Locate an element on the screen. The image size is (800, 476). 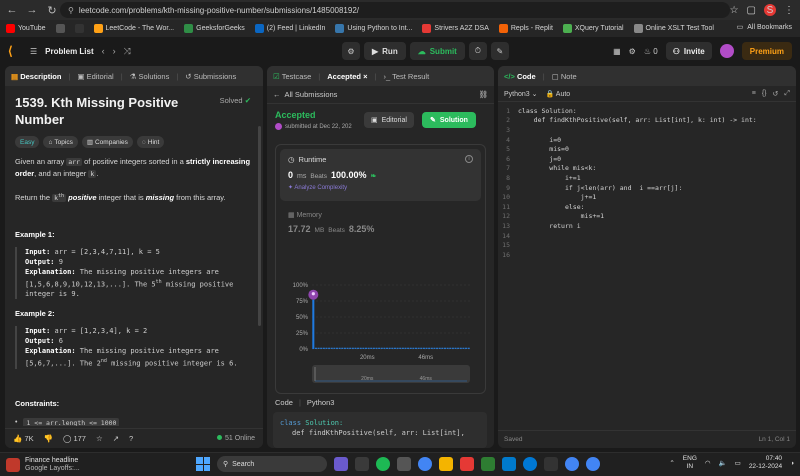
leetcode-logo-icon: ⟨ is located at coordinates (15, 51).